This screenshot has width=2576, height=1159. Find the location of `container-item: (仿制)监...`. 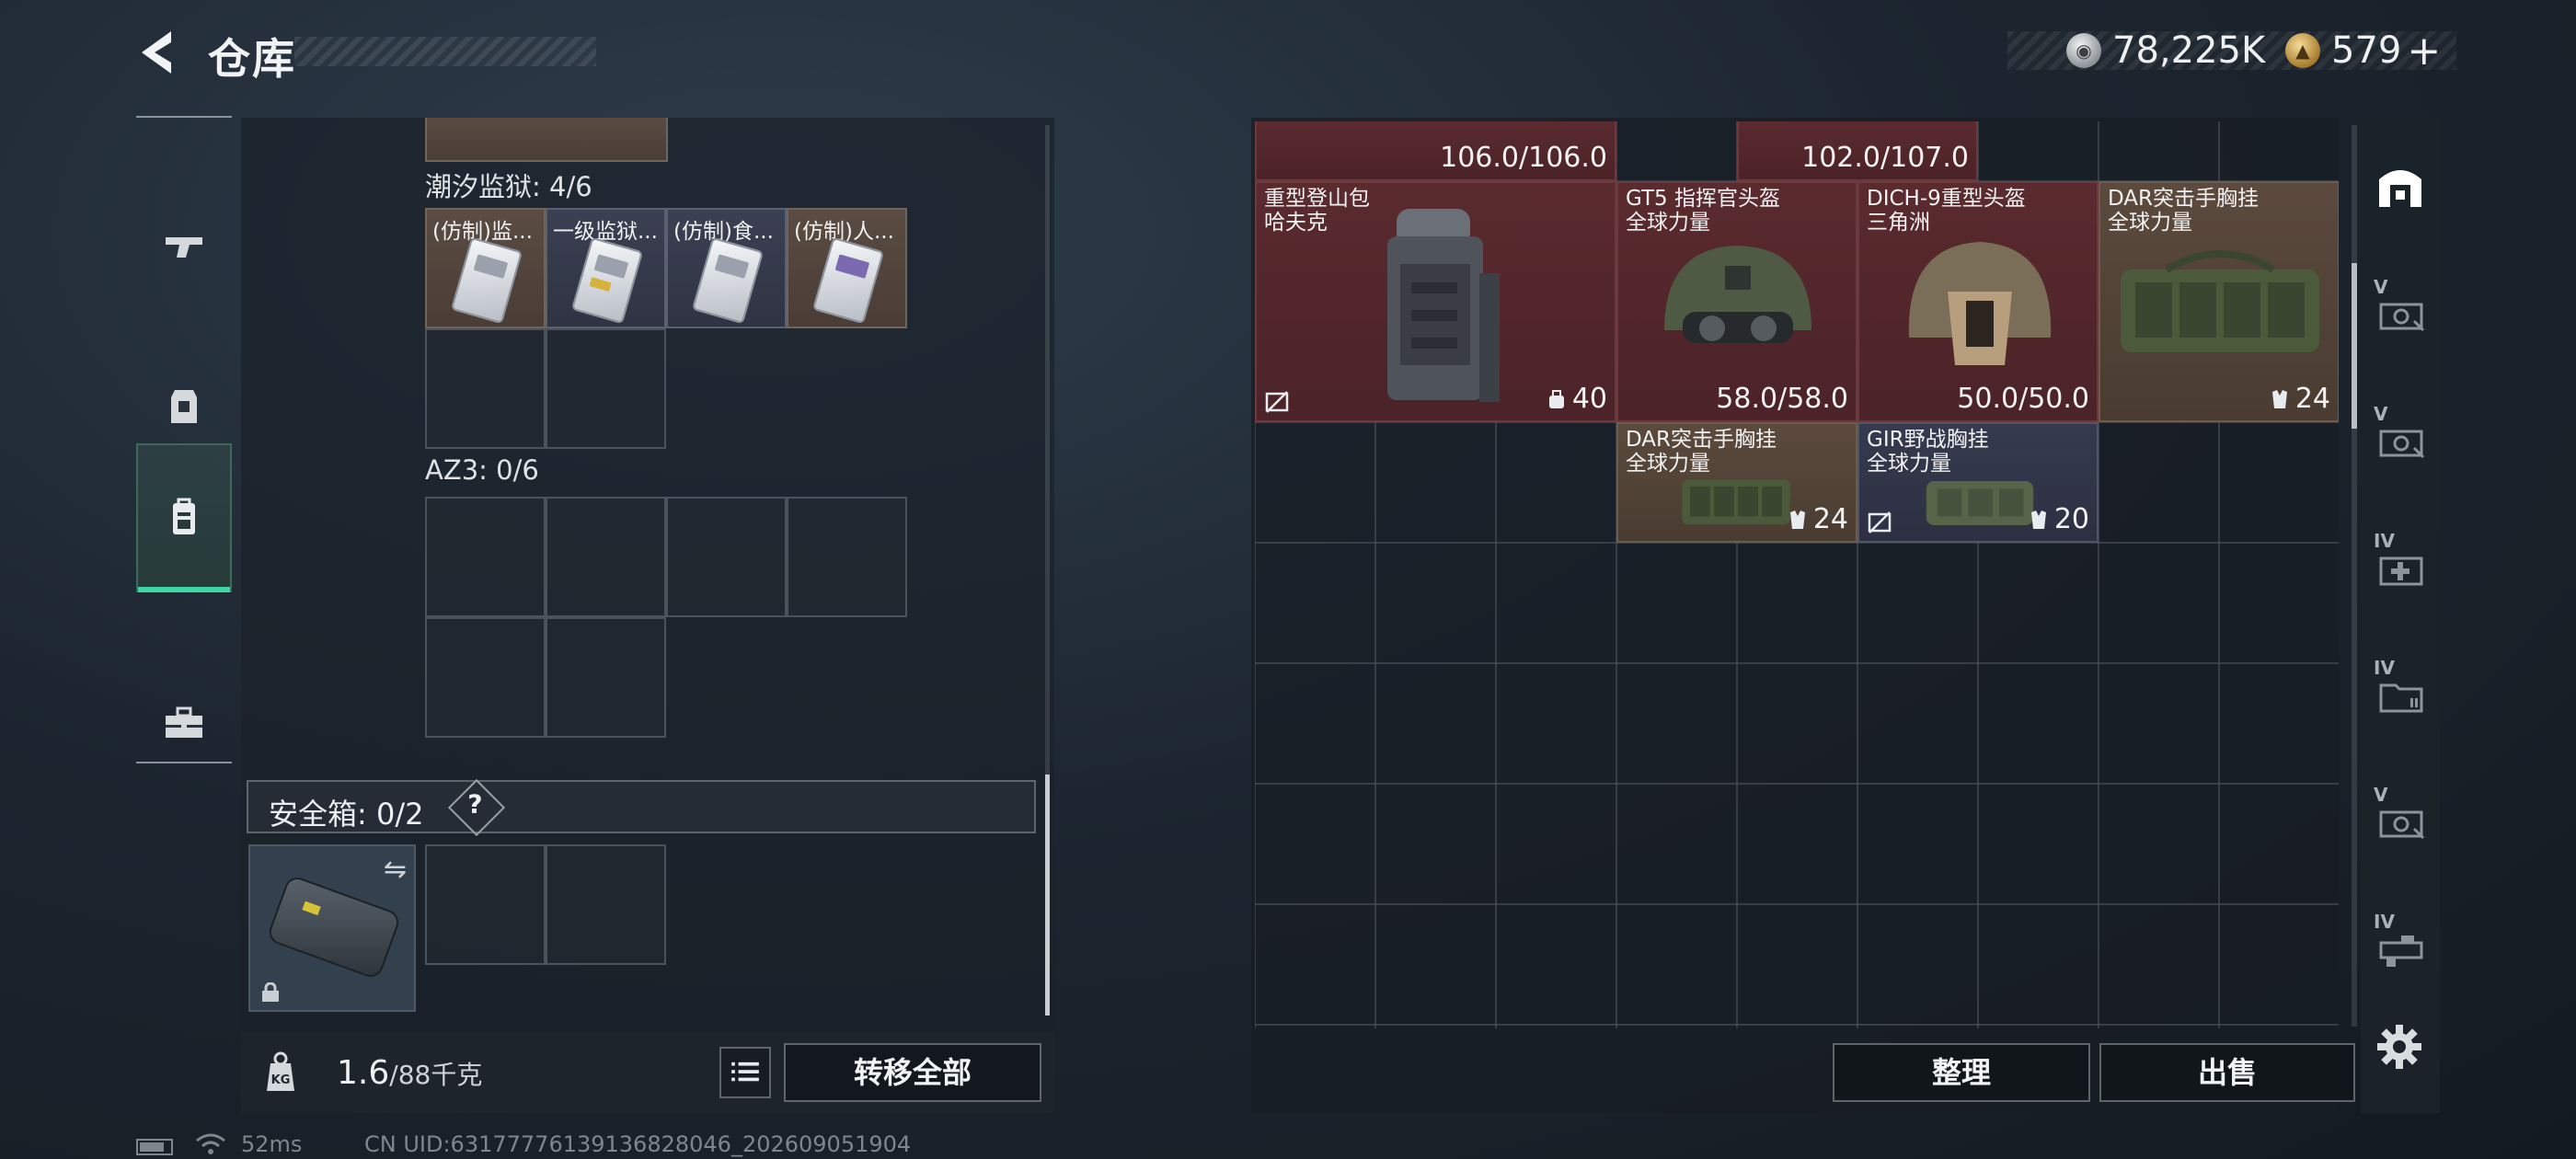

container-item: (仿制)监... is located at coordinates (485, 268).